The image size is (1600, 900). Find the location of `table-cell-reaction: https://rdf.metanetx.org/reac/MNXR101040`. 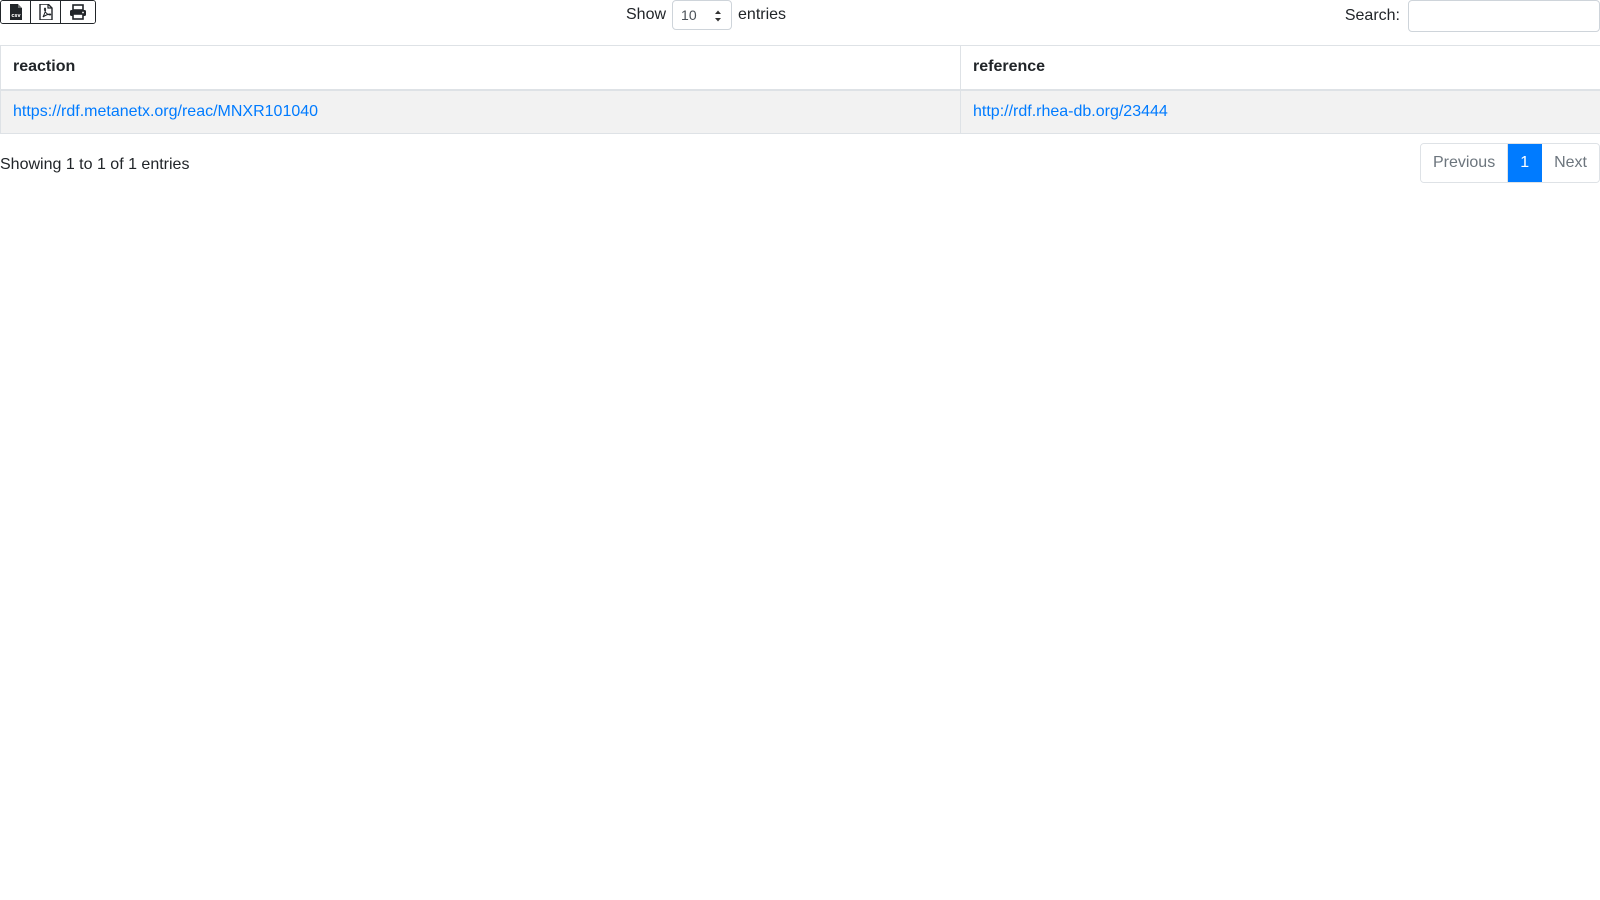

table-cell-reaction: https://rdf.metanetx.org/reac/MNXR101040 is located at coordinates (480, 111).